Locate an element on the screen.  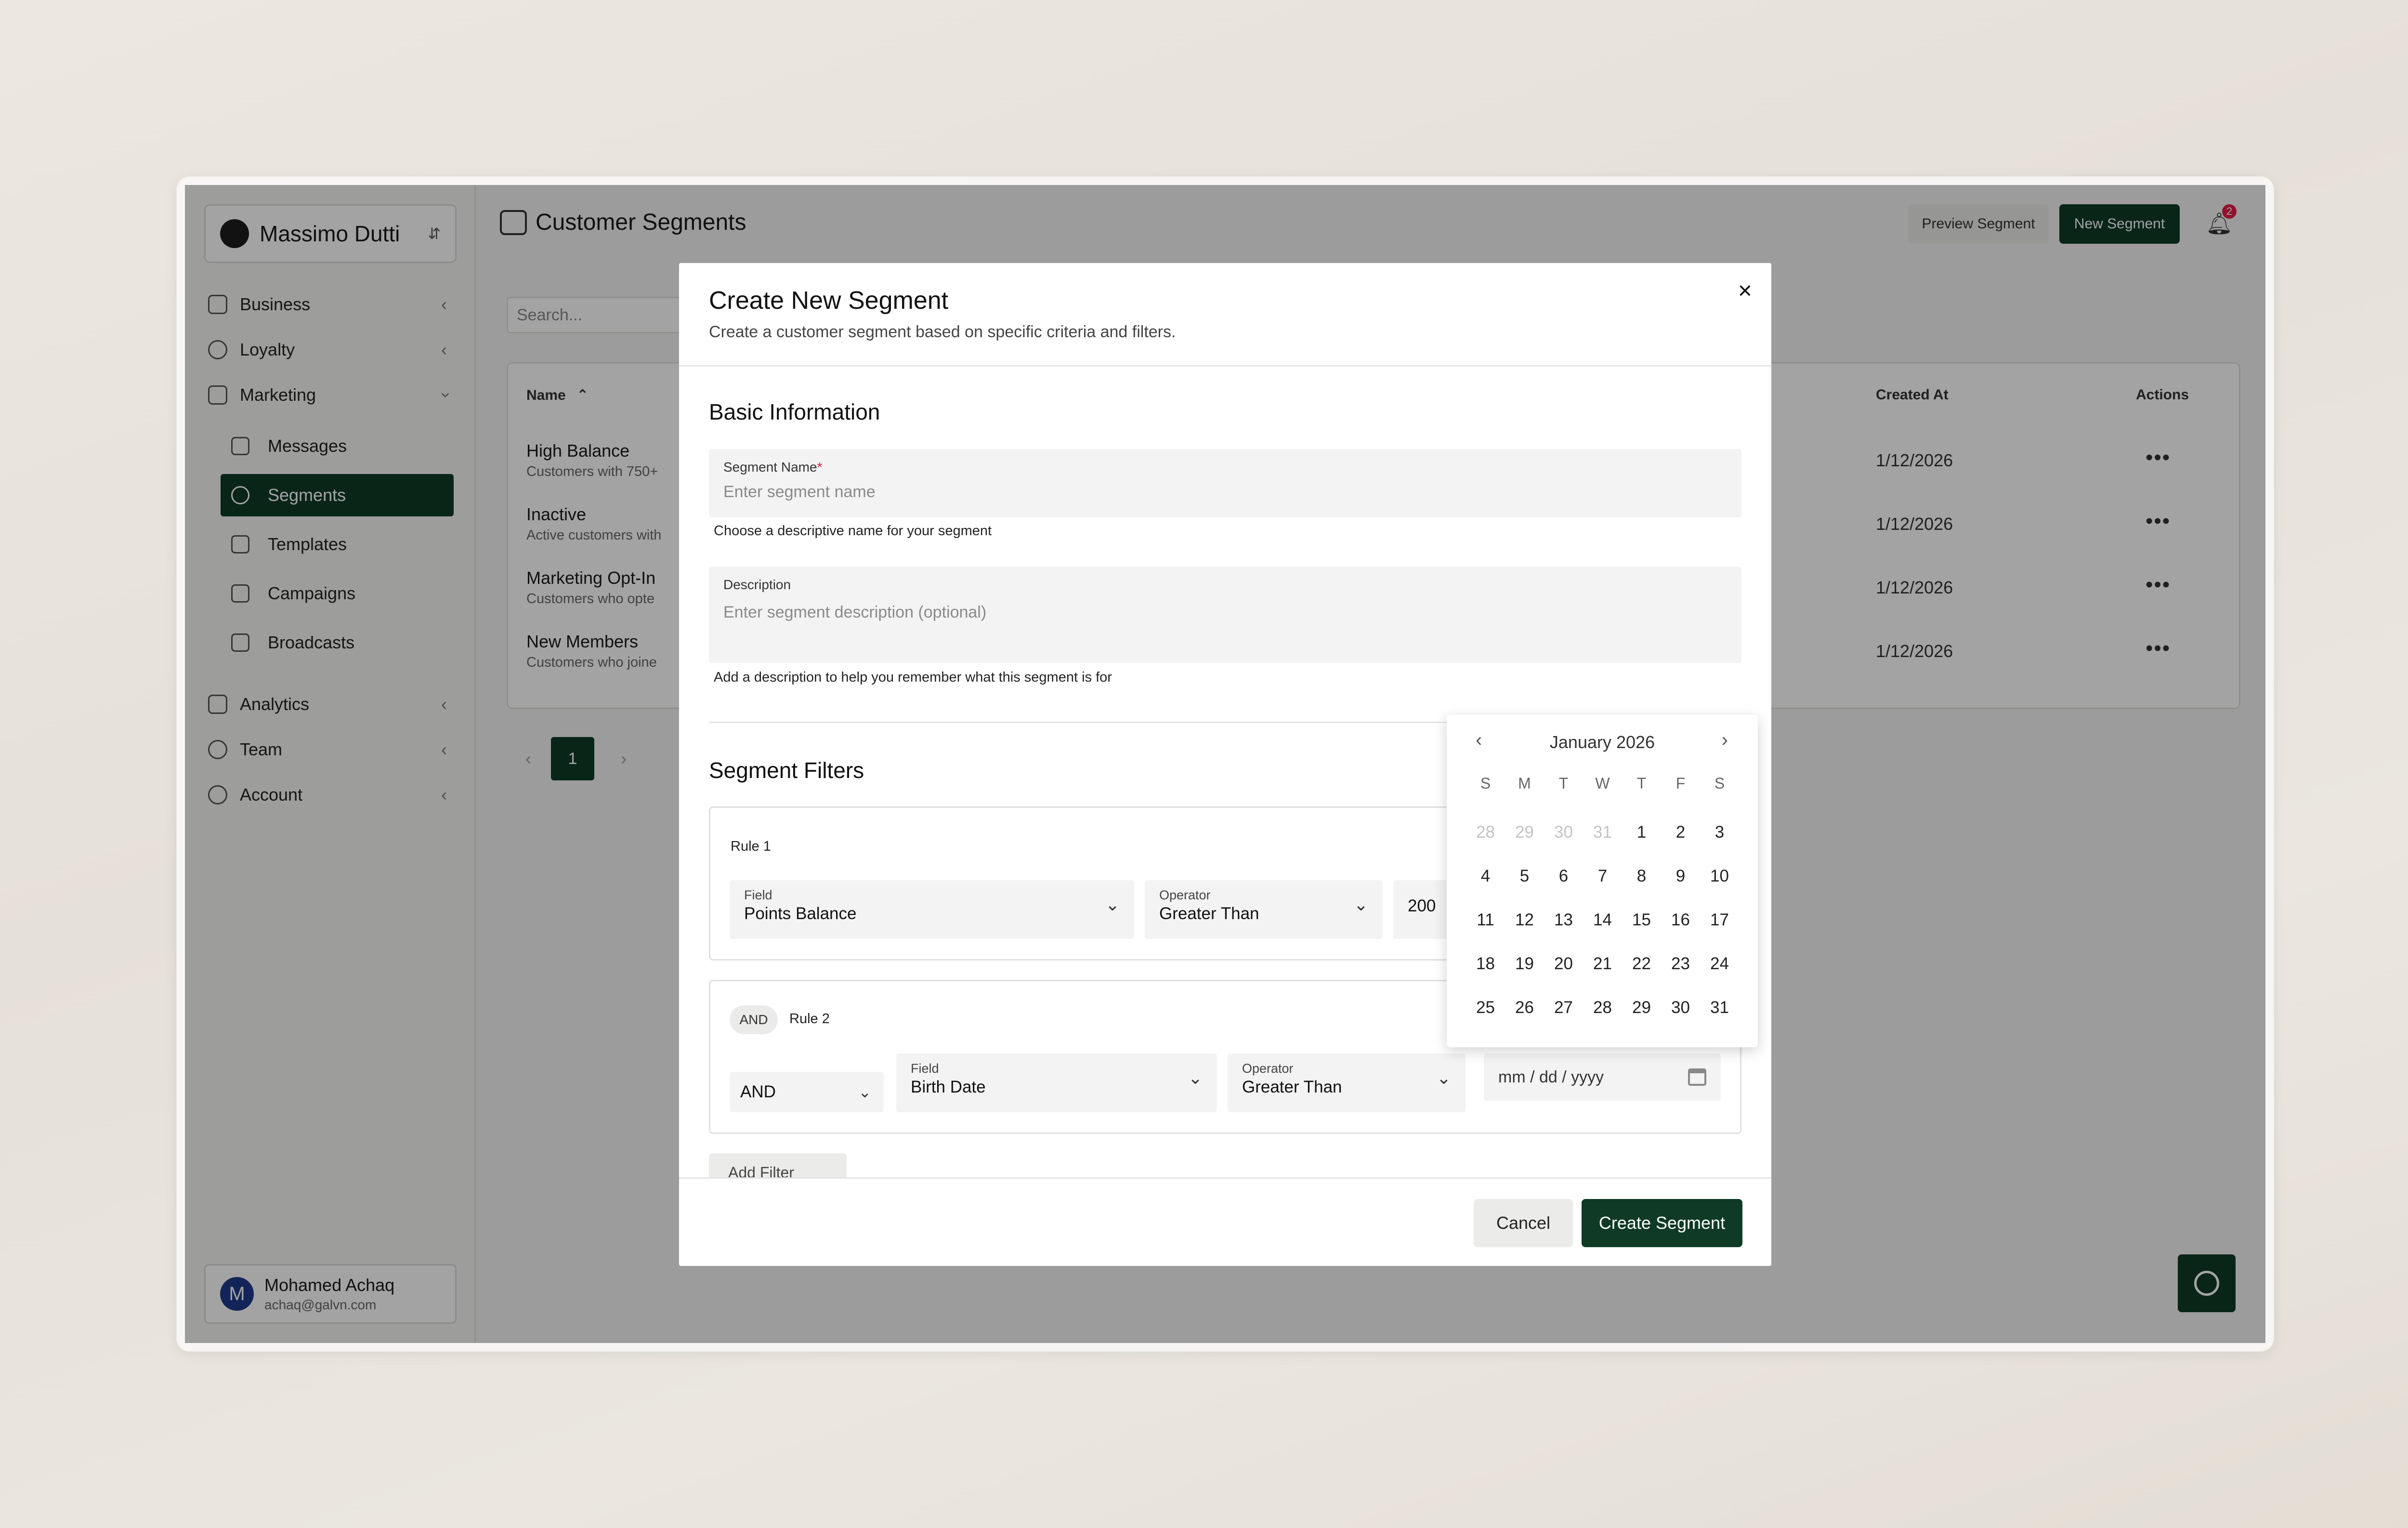
rule-2-date-input: mm / dd / yyyy is located at coordinates (1602, 1077).